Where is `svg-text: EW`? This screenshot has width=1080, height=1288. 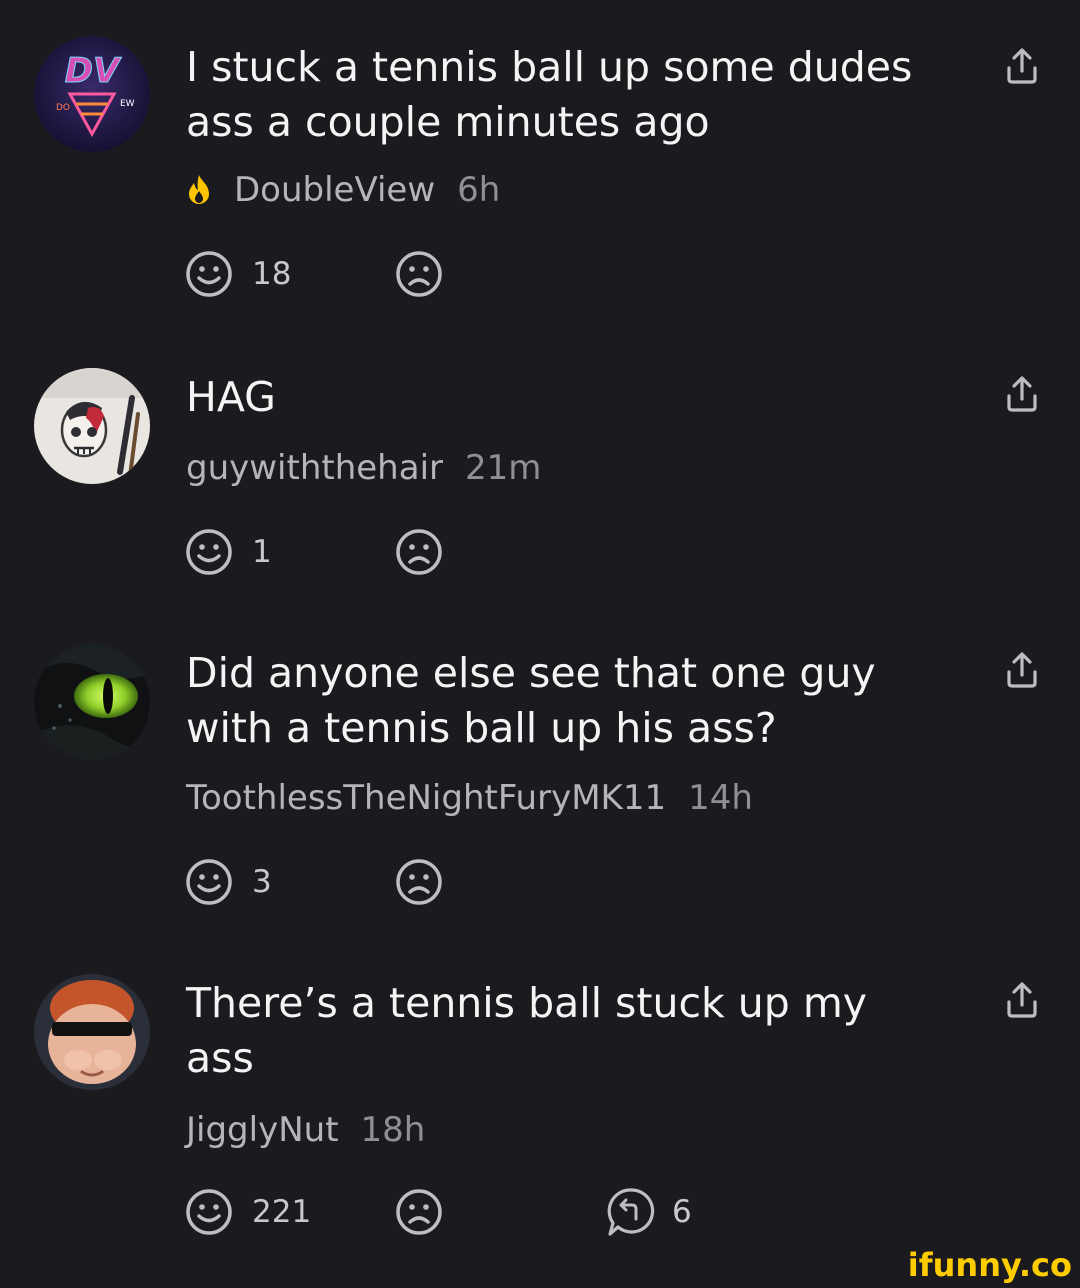 svg-text: EW is located at coordinates (127, 104).